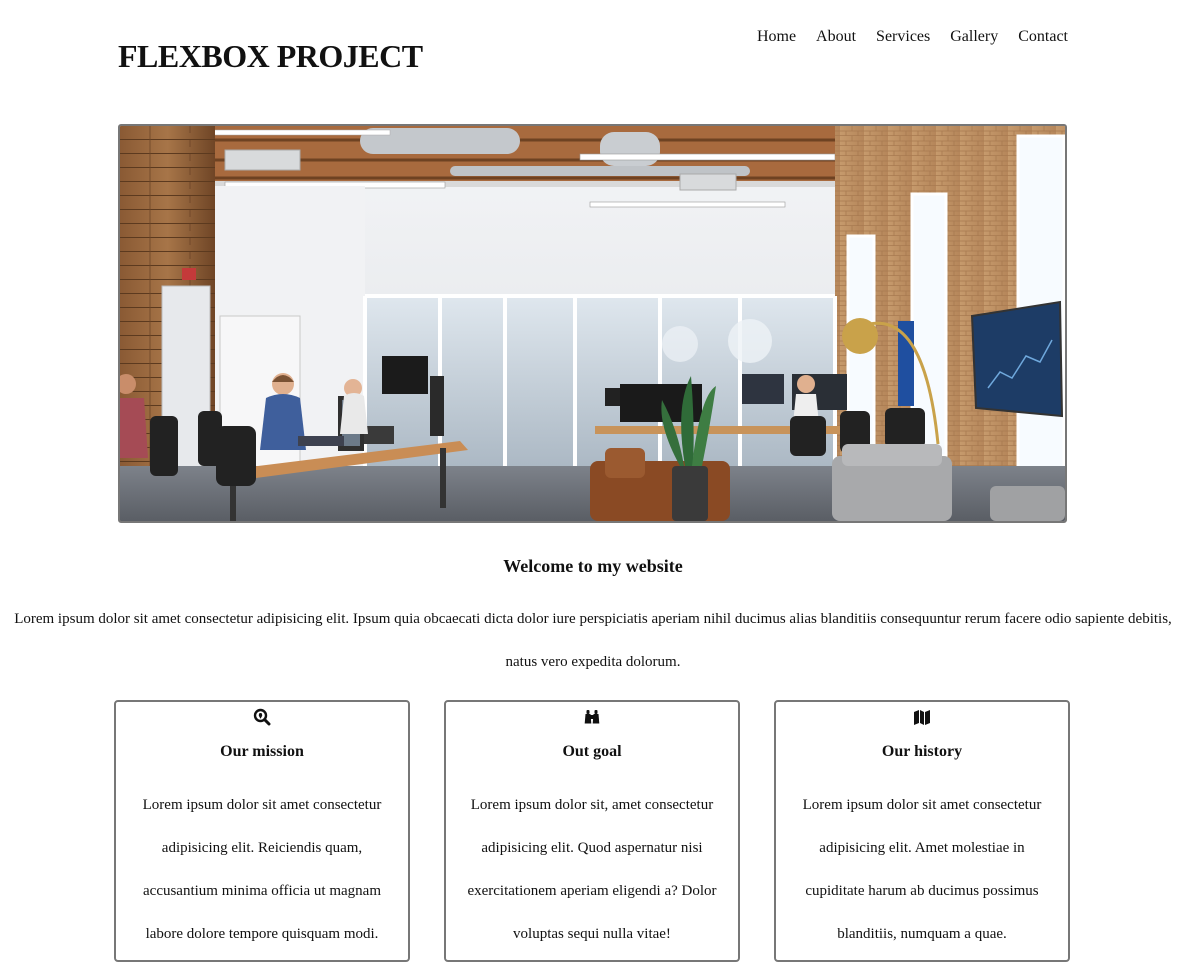 This screenshot has height=973, width=1186. What do you see at coordinates (270, 56) in the screenshot?
I see `site-title: FLEXBOX PROJECT` at bounding box center [270, 56].